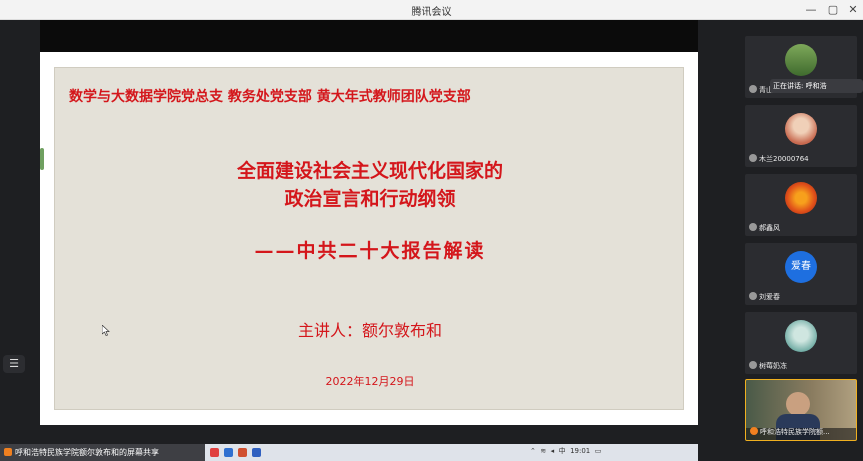 The image size is (863, 461). What do you see at coordinates (369, 330) in the screenshot?
I see `slide-speaker: 主讲人：额尔敦布和` at bounding box center [369, 330].